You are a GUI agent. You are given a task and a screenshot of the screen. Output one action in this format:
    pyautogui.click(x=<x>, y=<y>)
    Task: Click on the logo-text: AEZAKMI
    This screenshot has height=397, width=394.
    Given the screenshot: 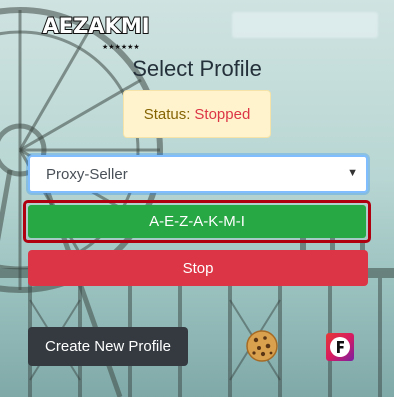 What is the action you would take?
    pyautogui.click(x=95, y=26)
    